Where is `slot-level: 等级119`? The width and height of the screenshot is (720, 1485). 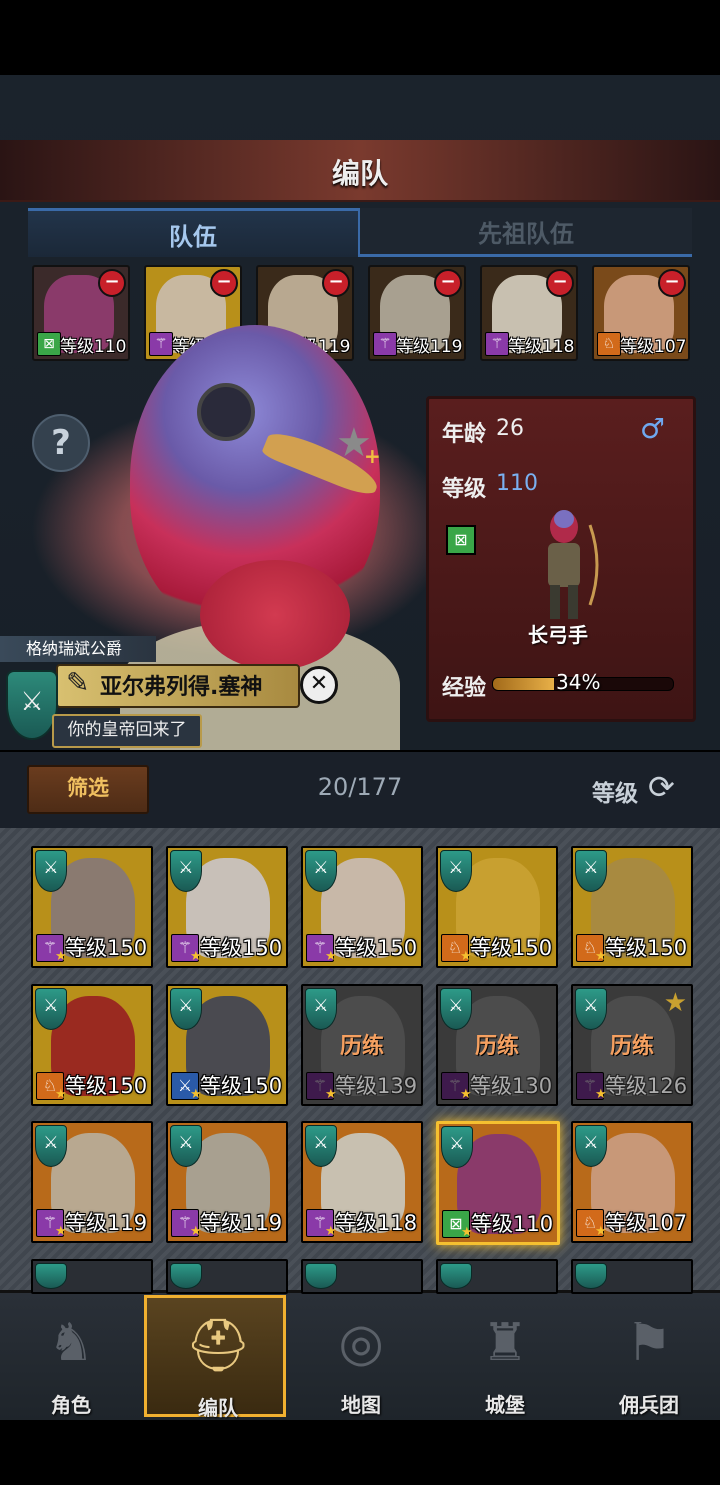
slot-level: 等级119 is located at coordinates (429, 347).